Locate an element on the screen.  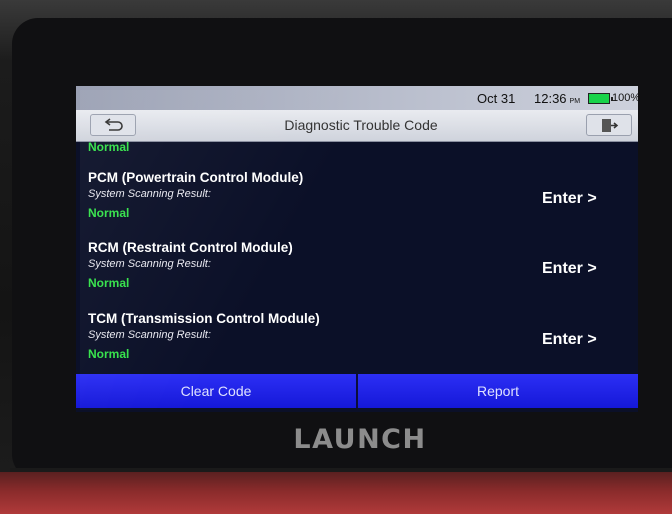
exit-button is located at coordinates (609, 125).